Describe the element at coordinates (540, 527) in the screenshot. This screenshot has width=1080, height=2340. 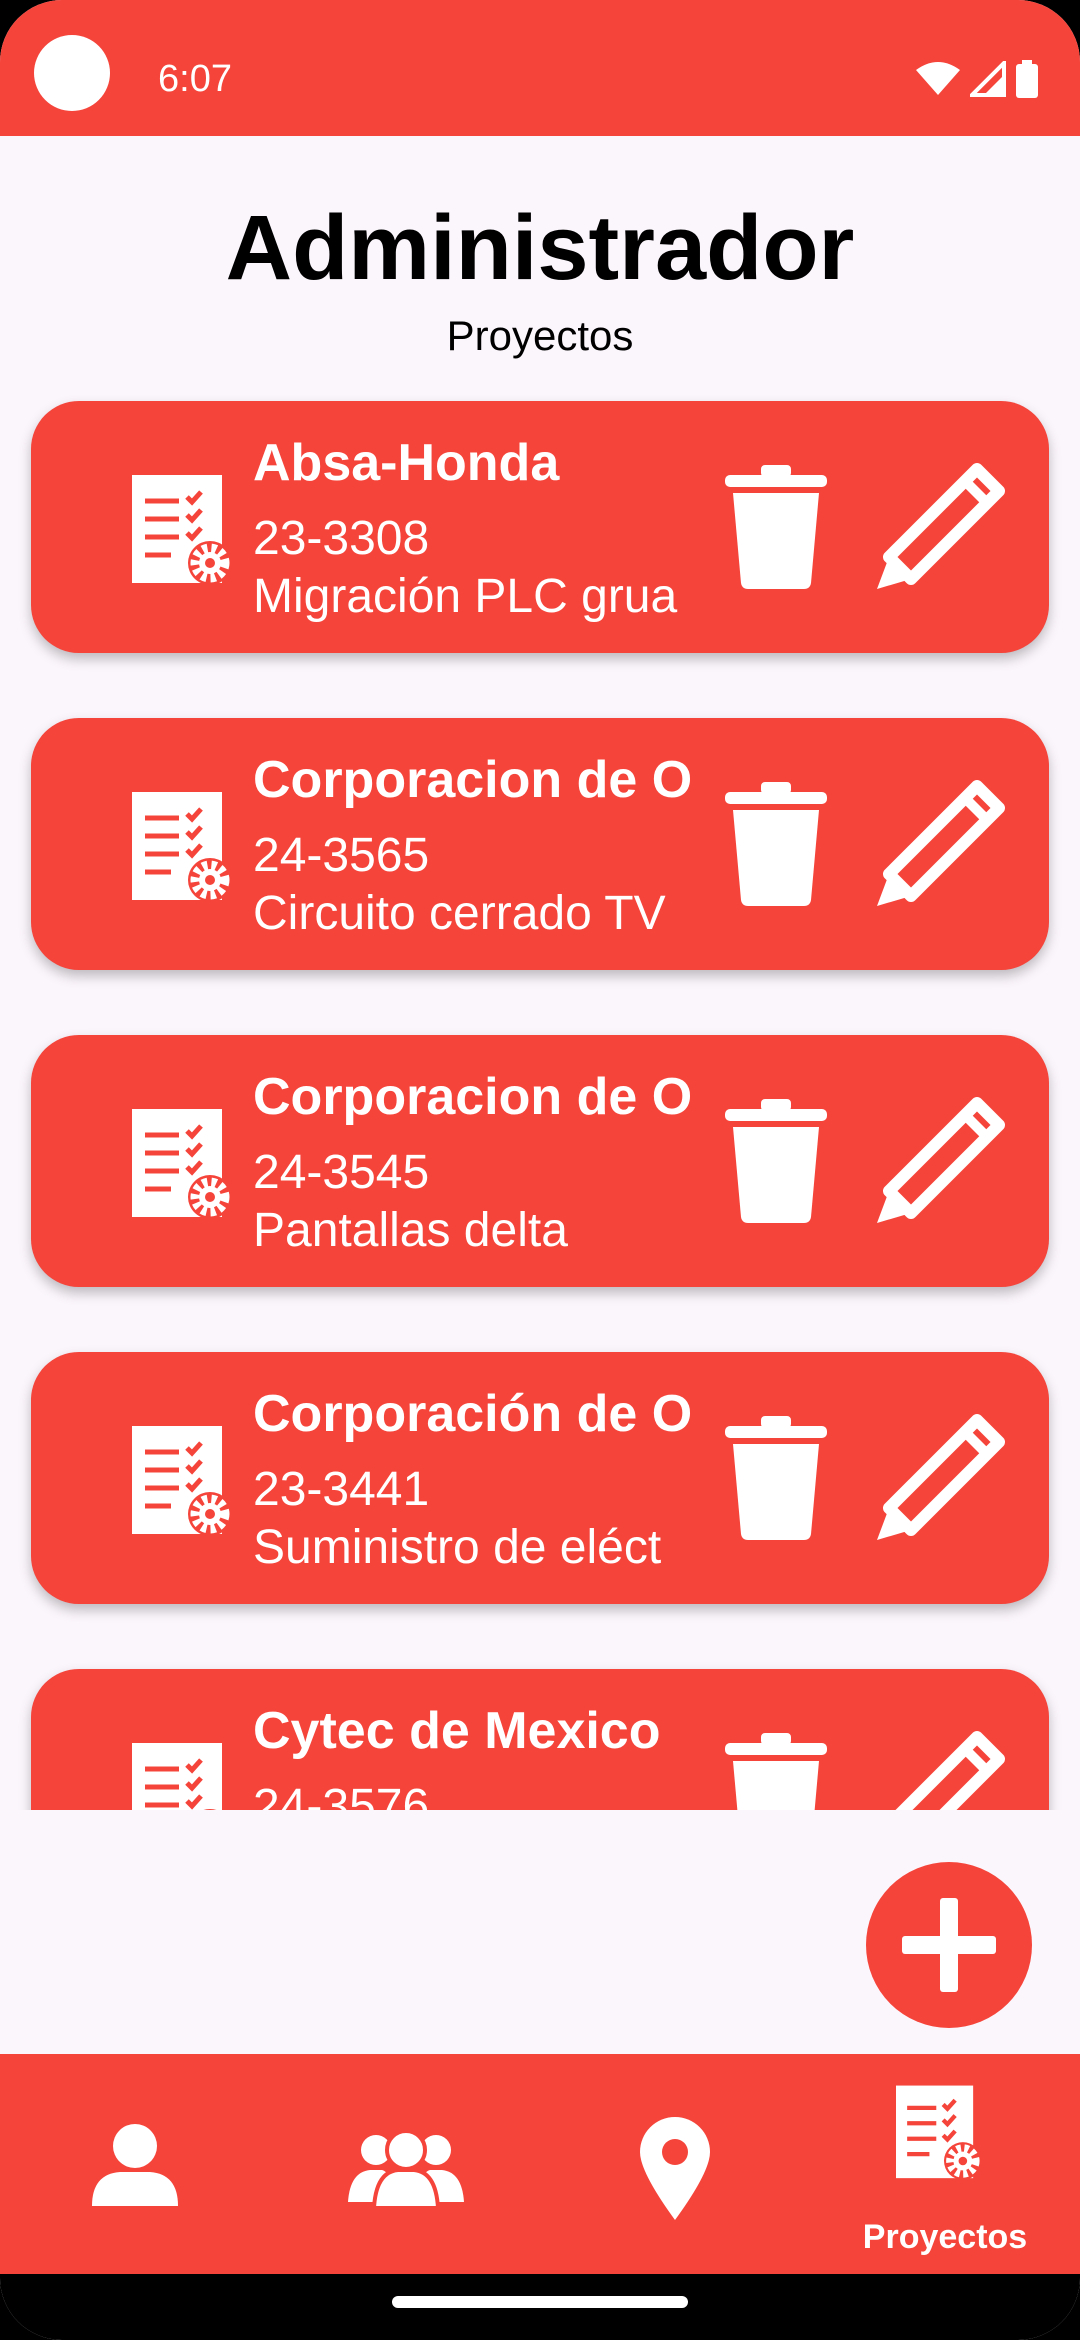
I see `project-card: Absa-Honda 23-3308 Migración PLC grua` at that location.